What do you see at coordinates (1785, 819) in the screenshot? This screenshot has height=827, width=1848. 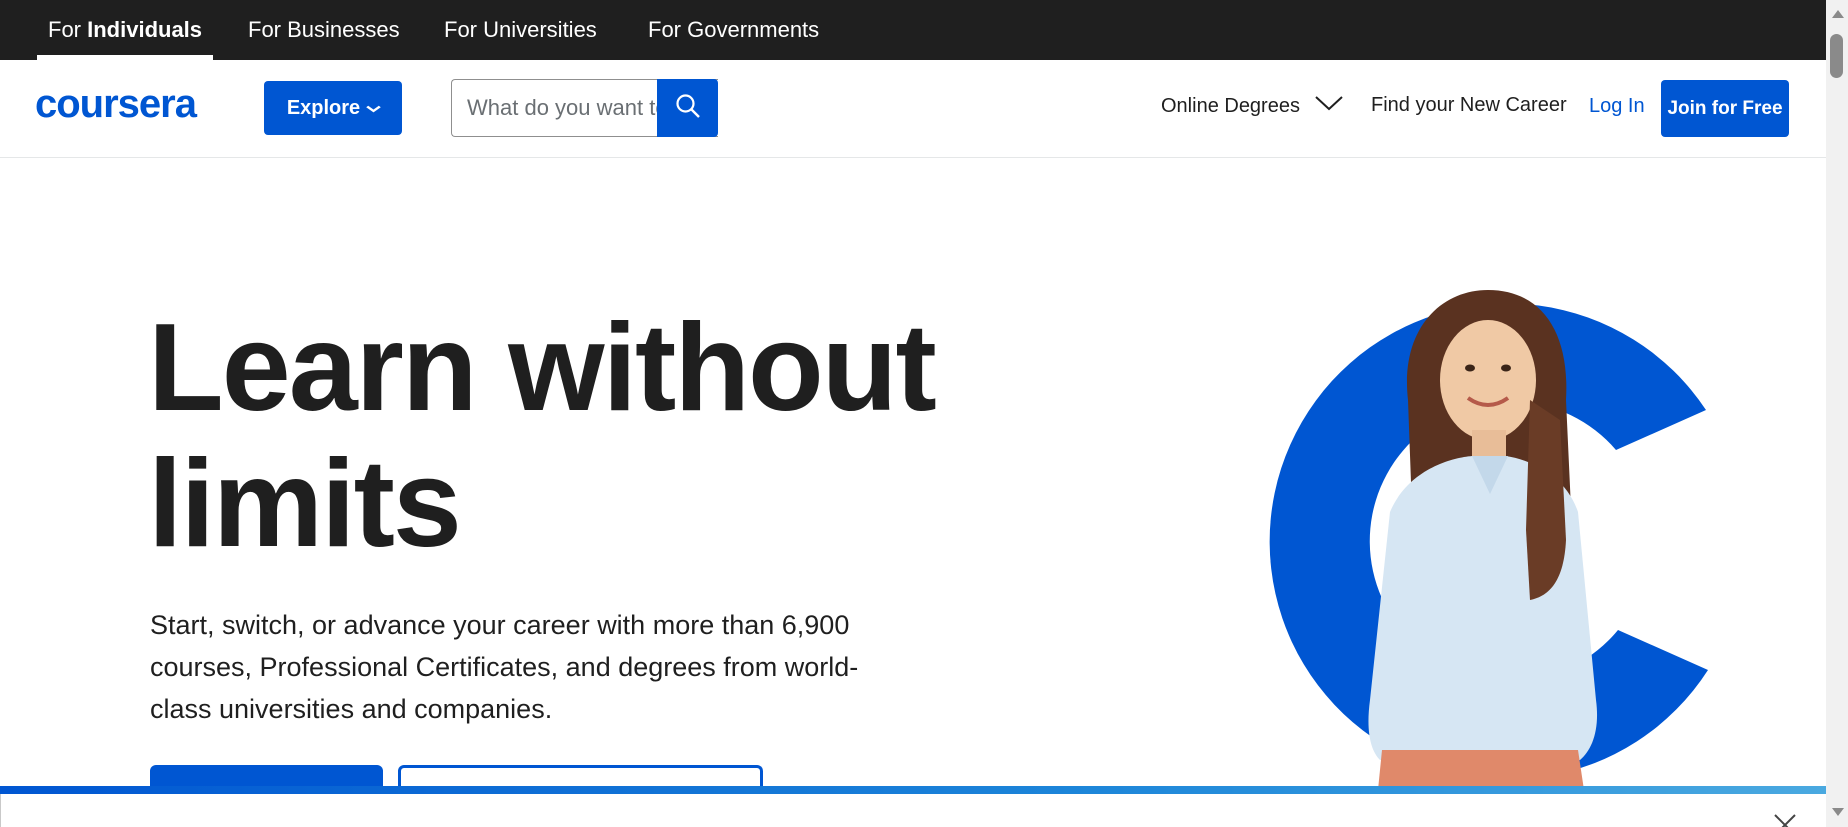 I see `close-icon` at bounding box center [1785, 819].